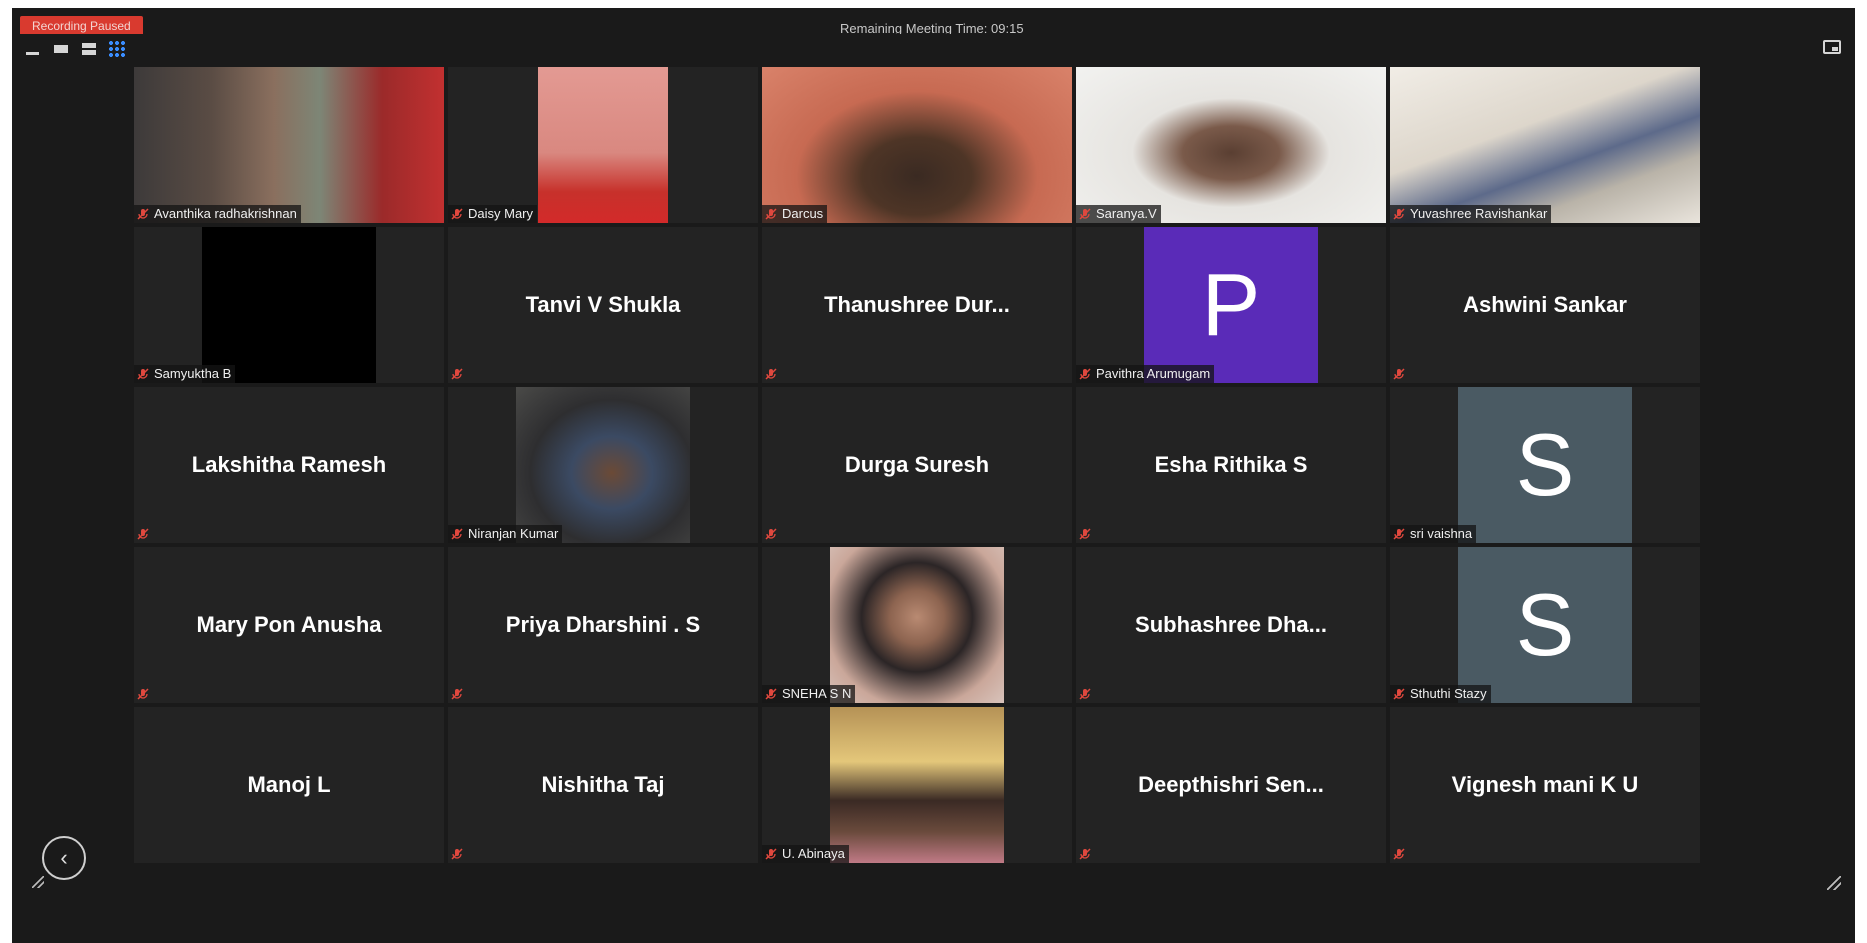 Image resolution: width=1867 pixels, height=943 pixels. I want to click on participant-name: Samyuktha B, so click(193, 373).